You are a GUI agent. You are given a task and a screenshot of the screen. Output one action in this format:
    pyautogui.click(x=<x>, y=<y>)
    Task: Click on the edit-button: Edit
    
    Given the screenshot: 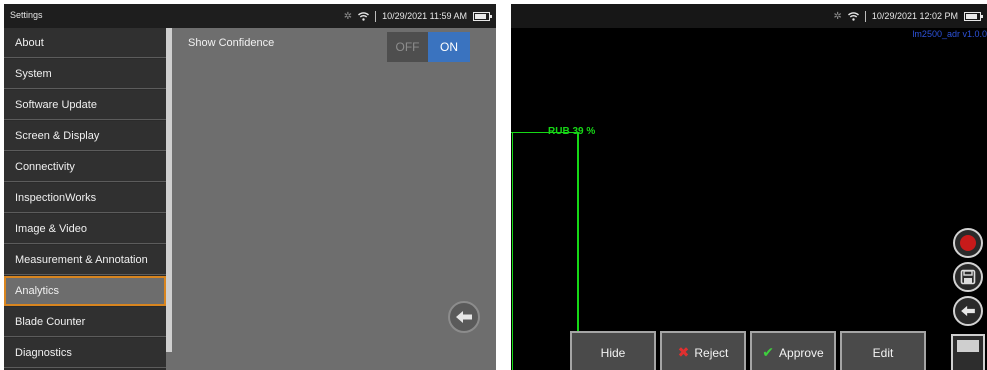 What is the action you would take?
    pyautogui.click(x=883, y=350)
    